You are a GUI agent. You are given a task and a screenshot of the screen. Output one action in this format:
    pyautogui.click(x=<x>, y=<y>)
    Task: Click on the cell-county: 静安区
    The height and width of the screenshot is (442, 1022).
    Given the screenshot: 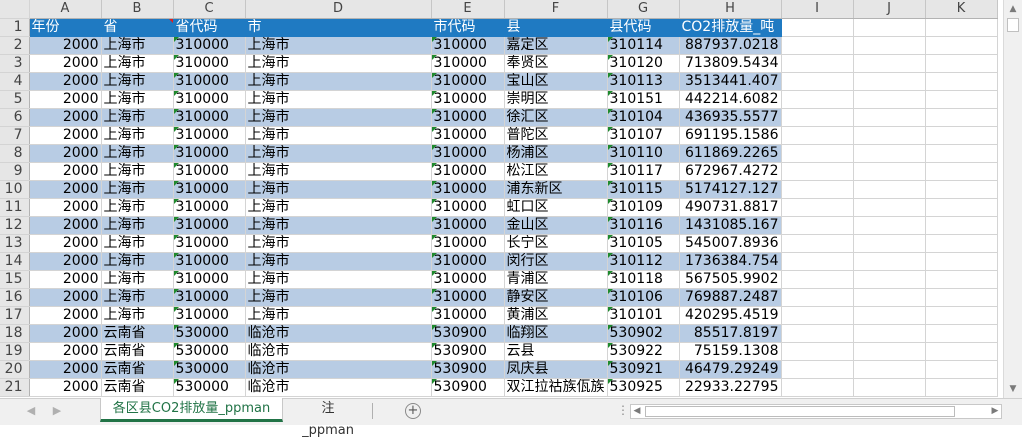 What is the action you would take?
    pyautogui.click(x=556, y=297)
    